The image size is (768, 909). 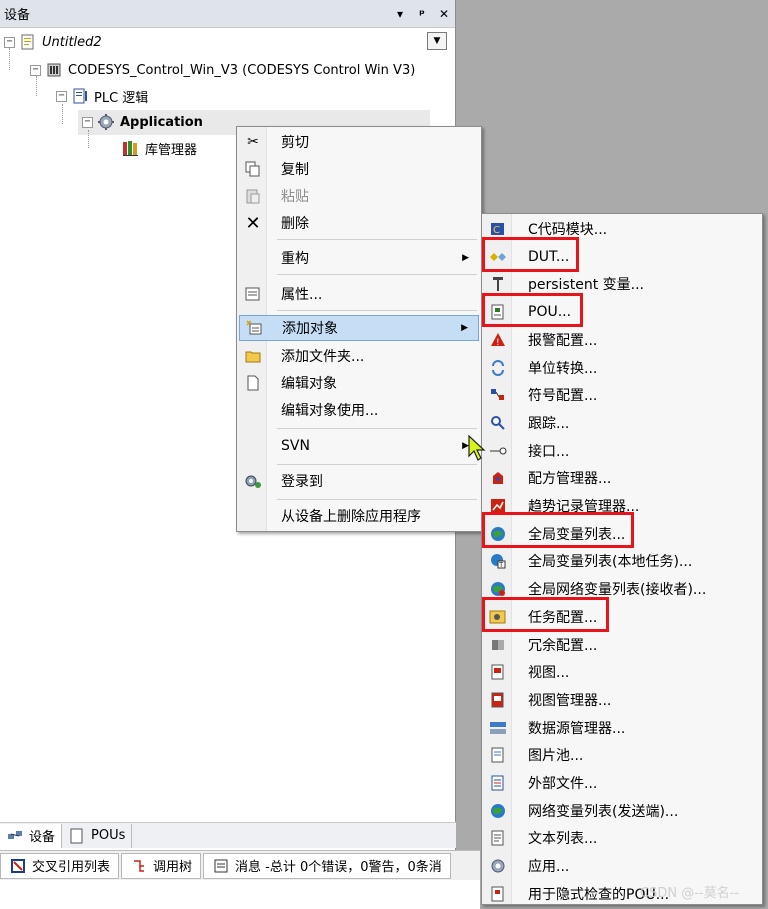 I want to click on tree-item-library-manager: 库管理器, so click(x=159, y=148).